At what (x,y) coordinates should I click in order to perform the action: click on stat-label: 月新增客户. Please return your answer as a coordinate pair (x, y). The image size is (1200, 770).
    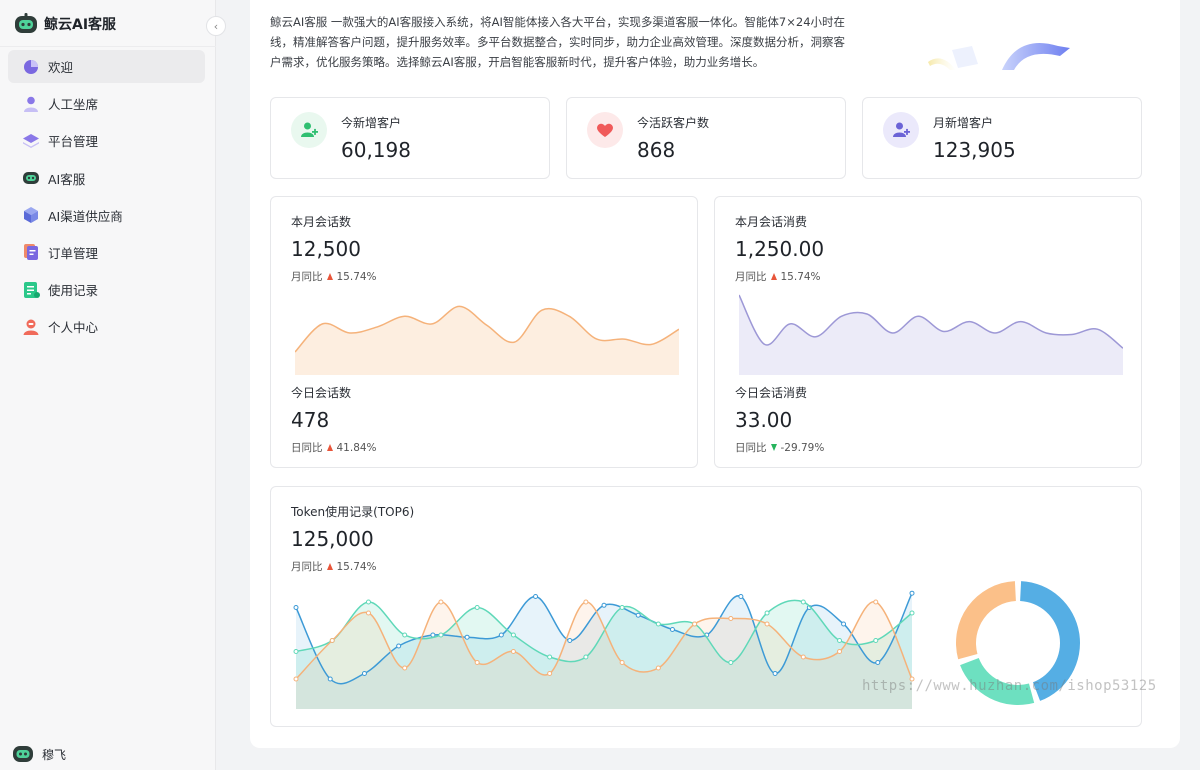
    Looking at the image, I should click on (963, 123).